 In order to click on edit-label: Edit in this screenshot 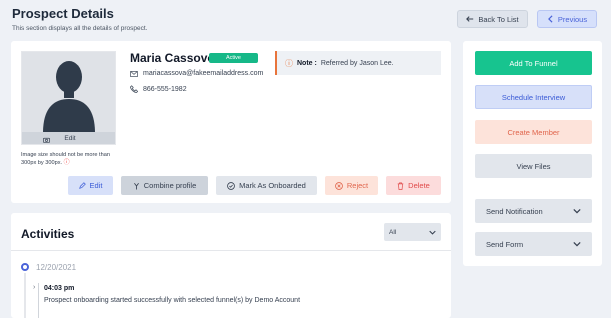, I will do `click(96, 185)`.